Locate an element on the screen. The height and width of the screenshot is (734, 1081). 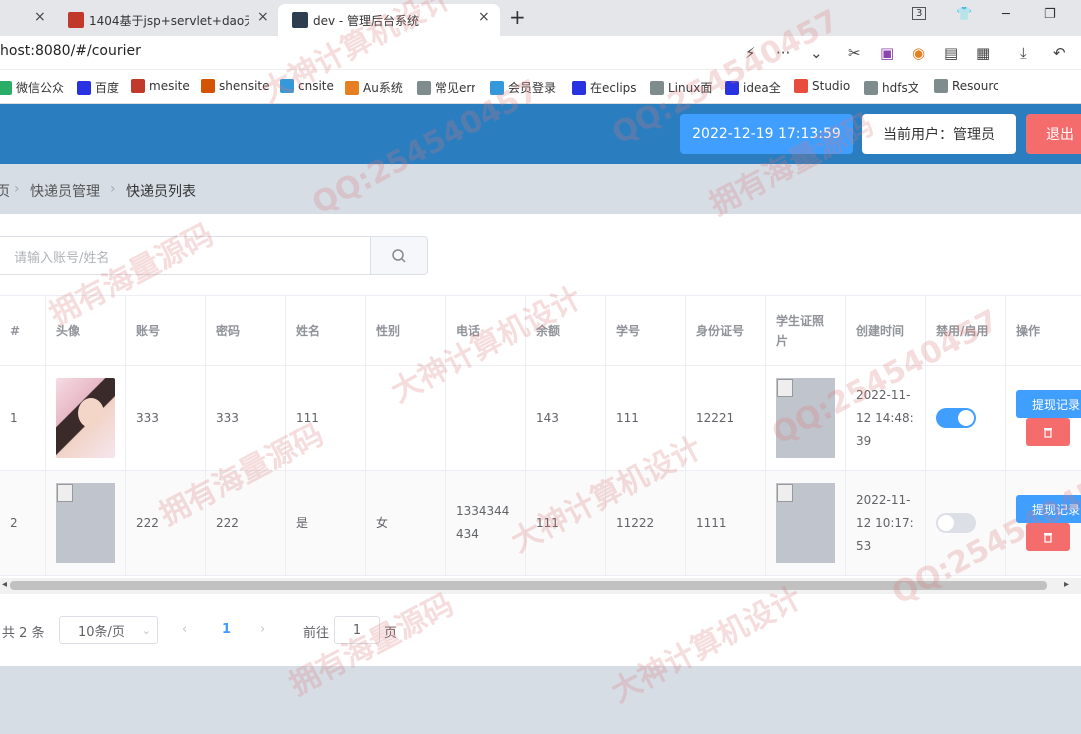
breadcrumb-courier-manage: 快递员管理 is located at coordinates (65, 191).